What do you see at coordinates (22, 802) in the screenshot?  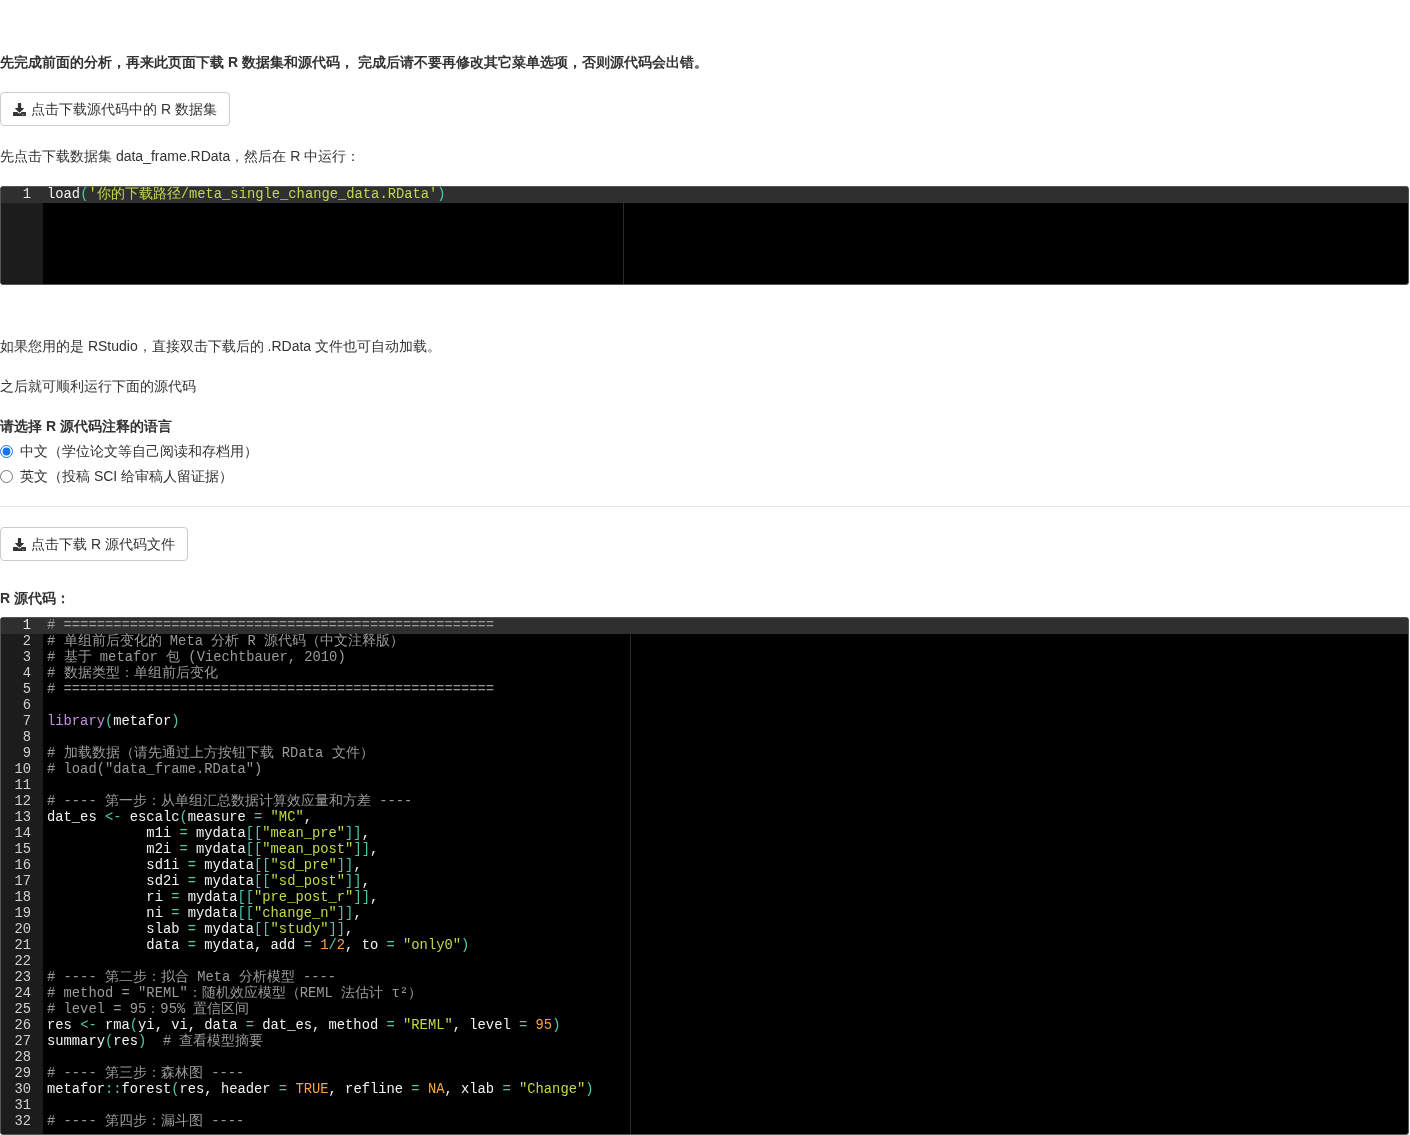 I see `line-number: 12` at bounding box center [22, 802].